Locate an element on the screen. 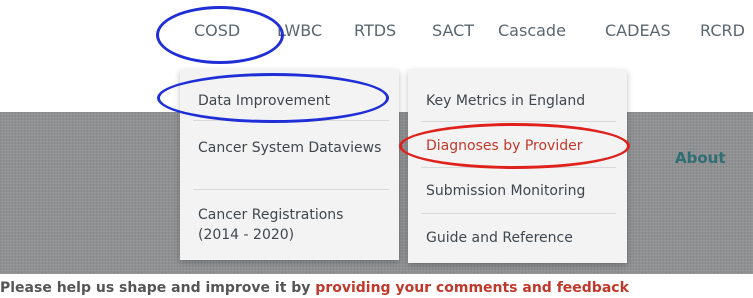 This screenshot has width=753, height=298. about-link: About is located at coordinates (700, 158).